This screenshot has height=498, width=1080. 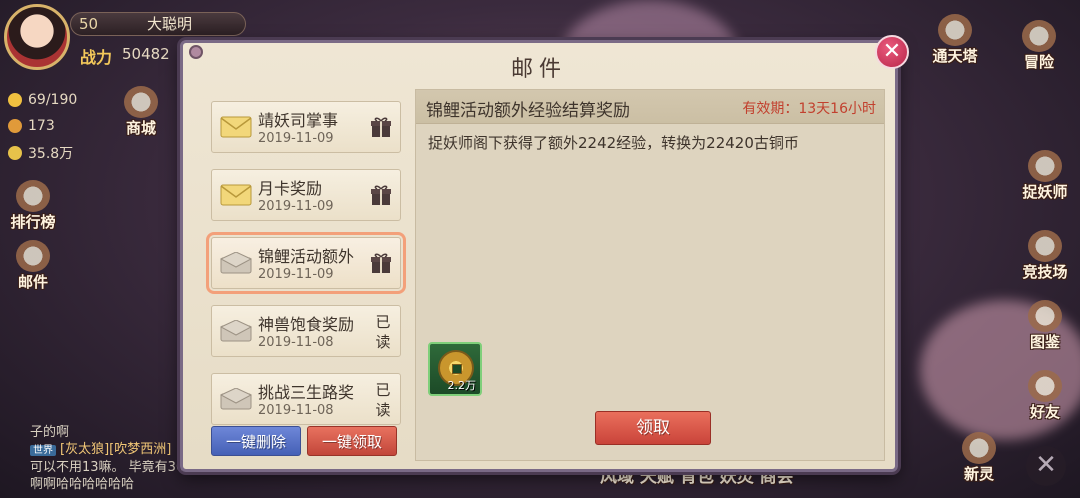 I want to click on ranking-button: 排行榜, so click(x=33, y=206).